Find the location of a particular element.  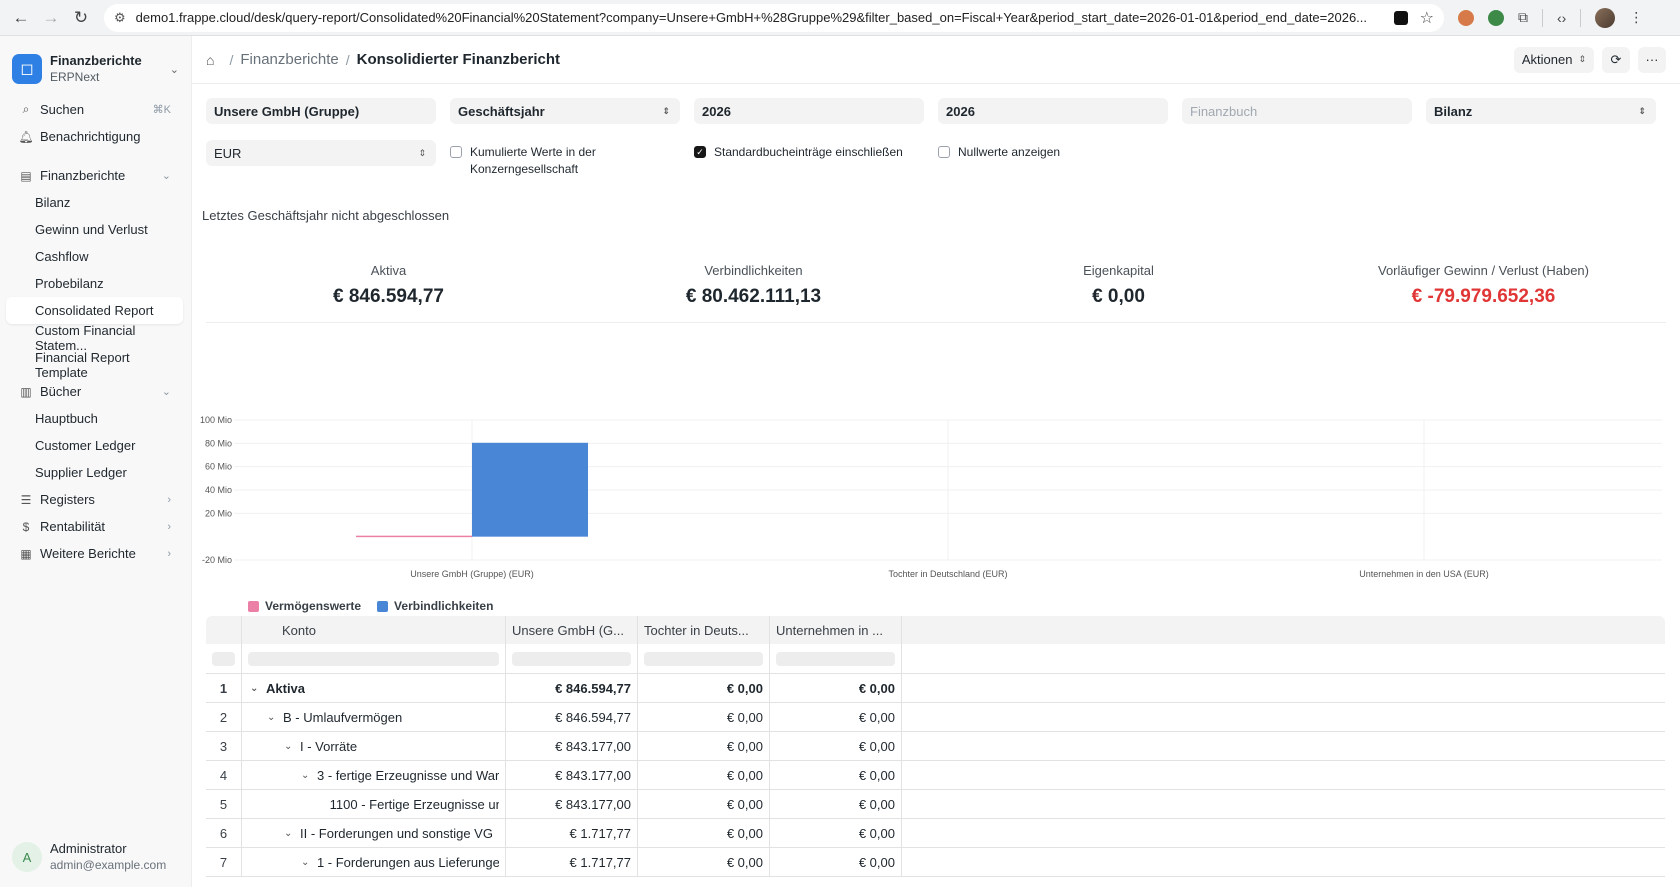

column-header-konto: Konto is located at coordinates (374, 630).